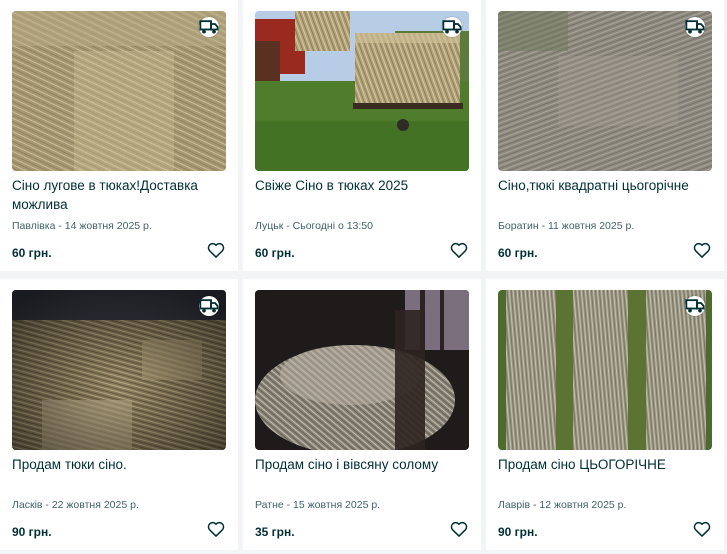 This screenshot has width=727, height=554. I want to click on listing-title: Продам сіно і вівсяну солому, so click(360, 464).